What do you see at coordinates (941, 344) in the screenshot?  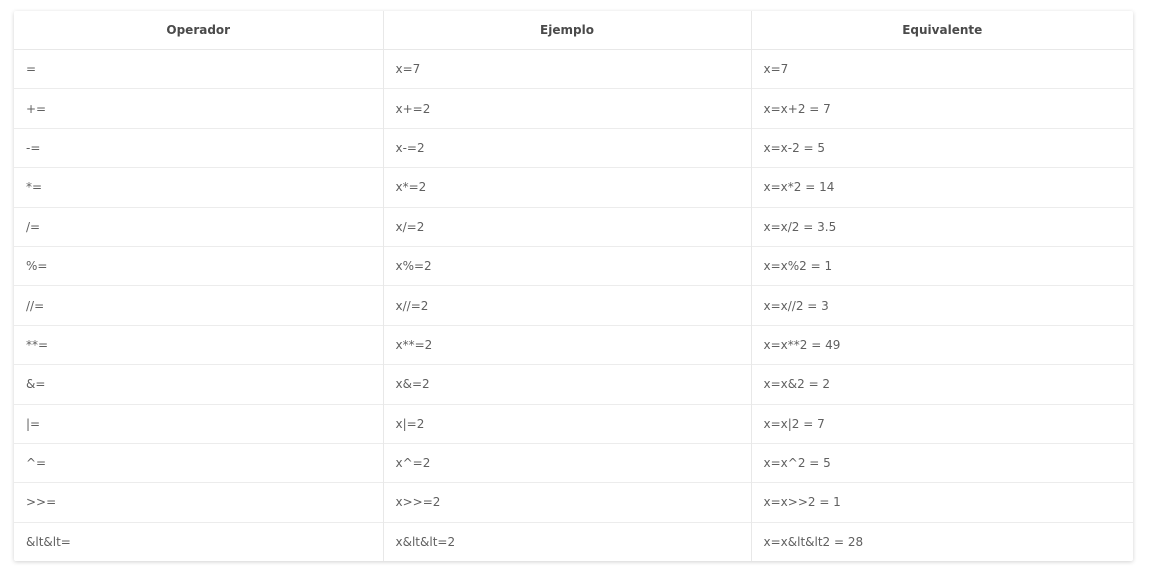 I see `cell-equivalent: x=x**2 = 49` at bounding box center [941, 344].